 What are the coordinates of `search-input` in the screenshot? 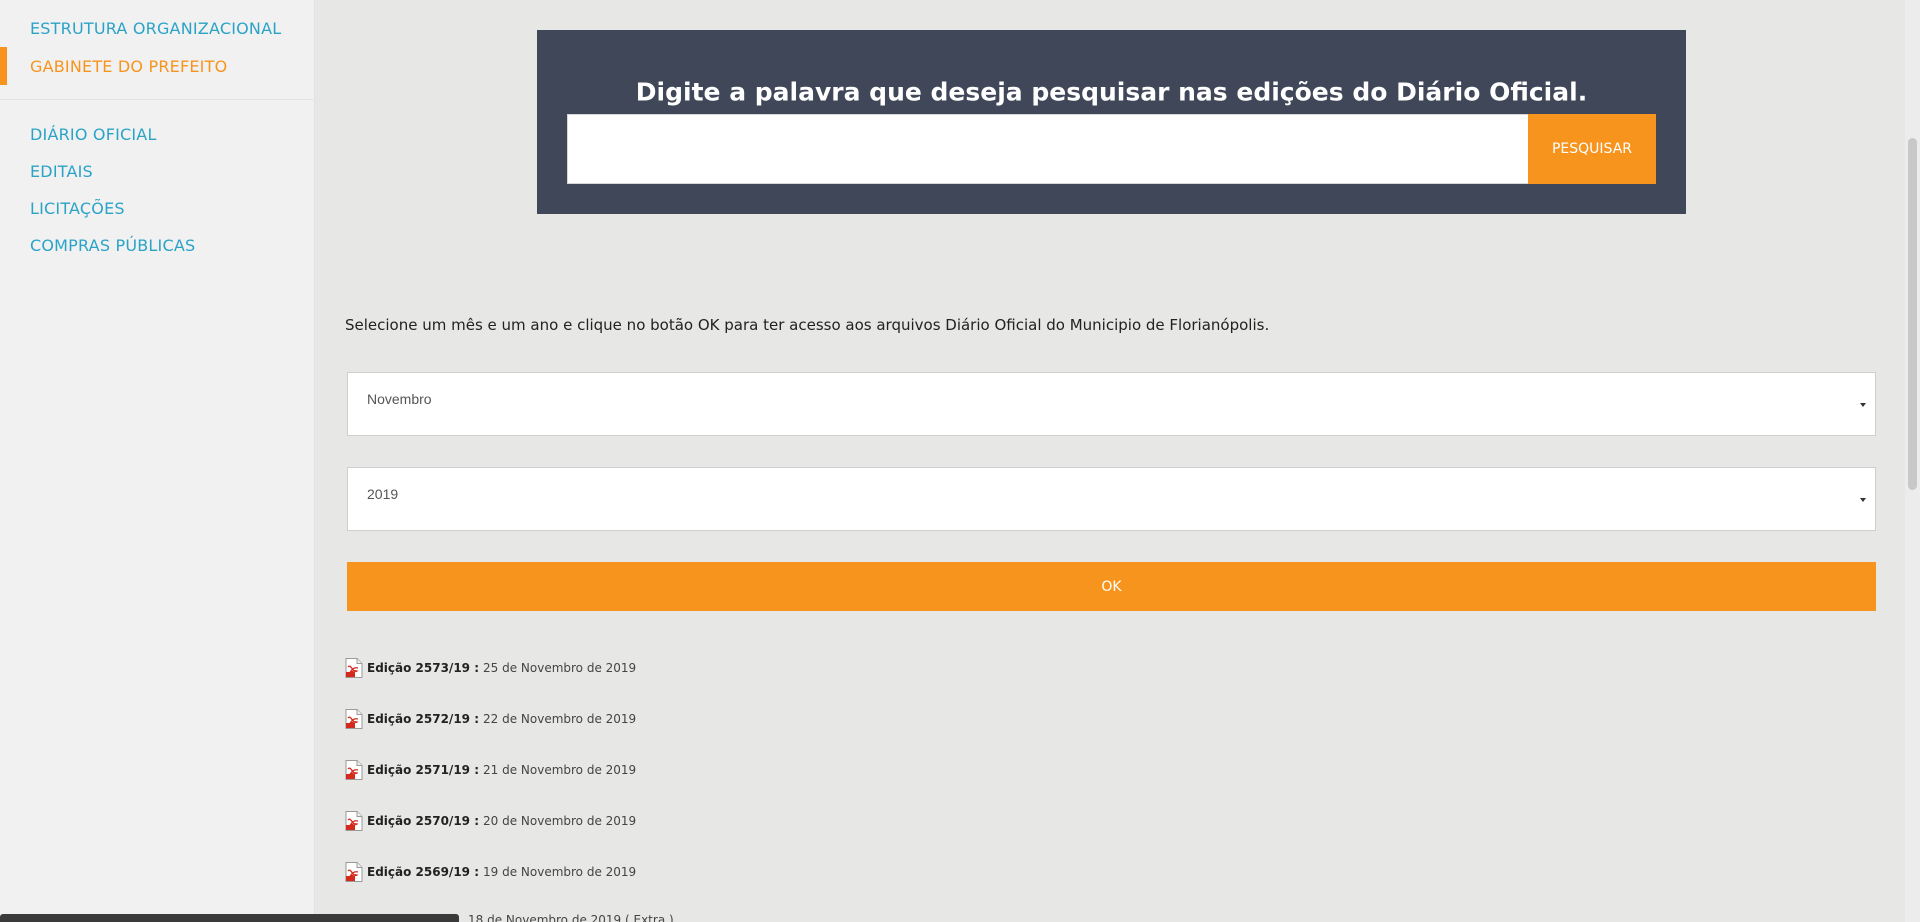 It's located at (1048, 149).